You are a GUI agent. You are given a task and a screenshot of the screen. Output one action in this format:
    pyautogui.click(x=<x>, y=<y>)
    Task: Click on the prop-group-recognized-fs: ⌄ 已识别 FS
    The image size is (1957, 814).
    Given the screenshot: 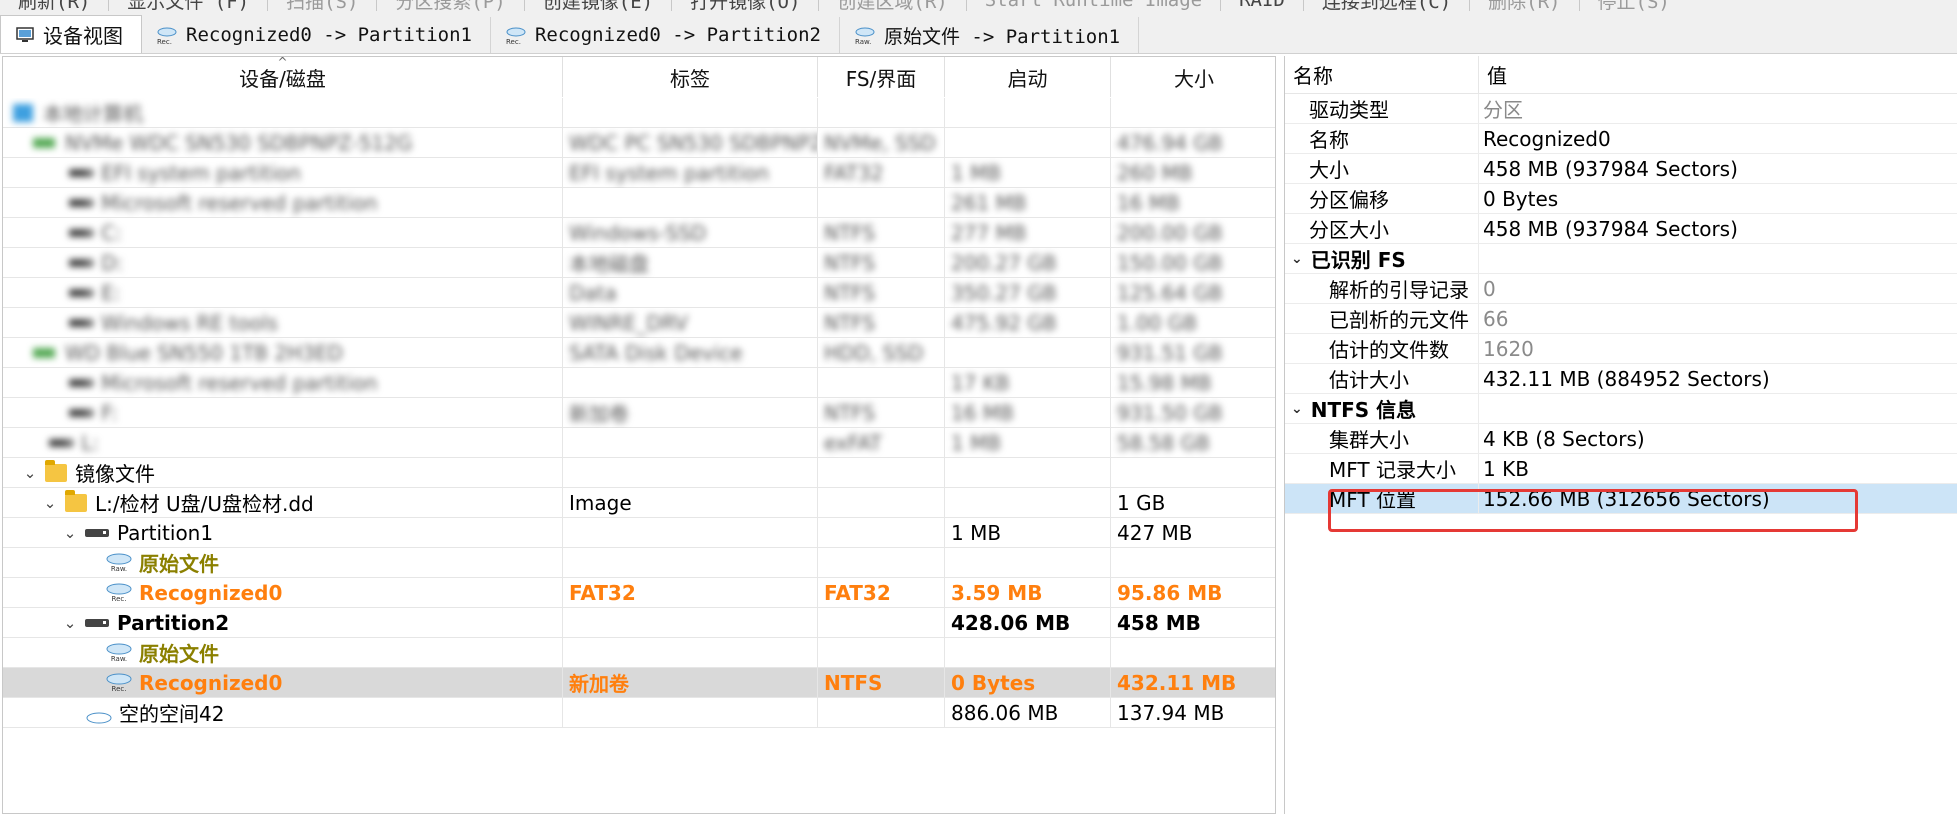 What is the action you would take?
    pyautogui.click(x=1621, y=258)
    